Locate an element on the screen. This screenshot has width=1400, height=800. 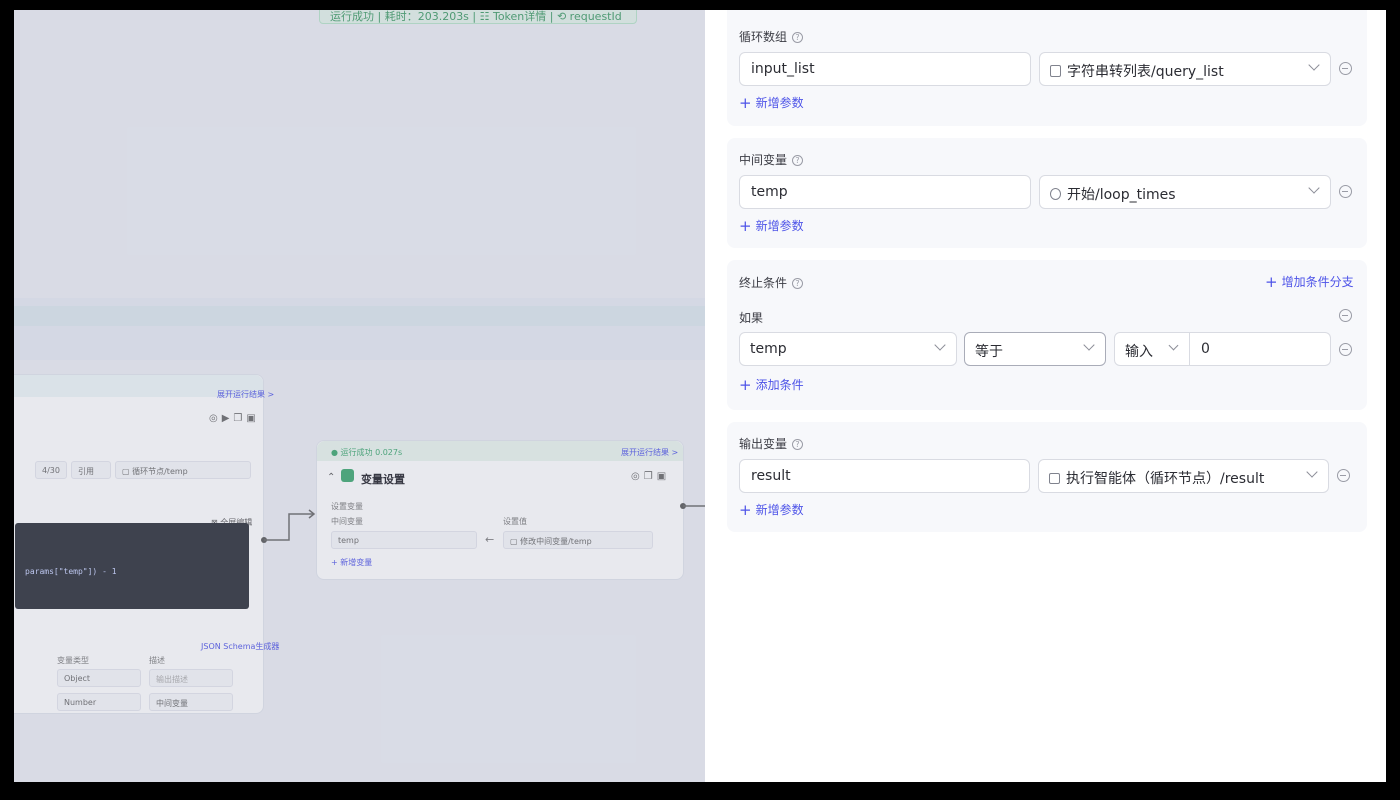
loop-array-ref-select: 字符串转列表/query_list is located at coordinates (1185, 69).